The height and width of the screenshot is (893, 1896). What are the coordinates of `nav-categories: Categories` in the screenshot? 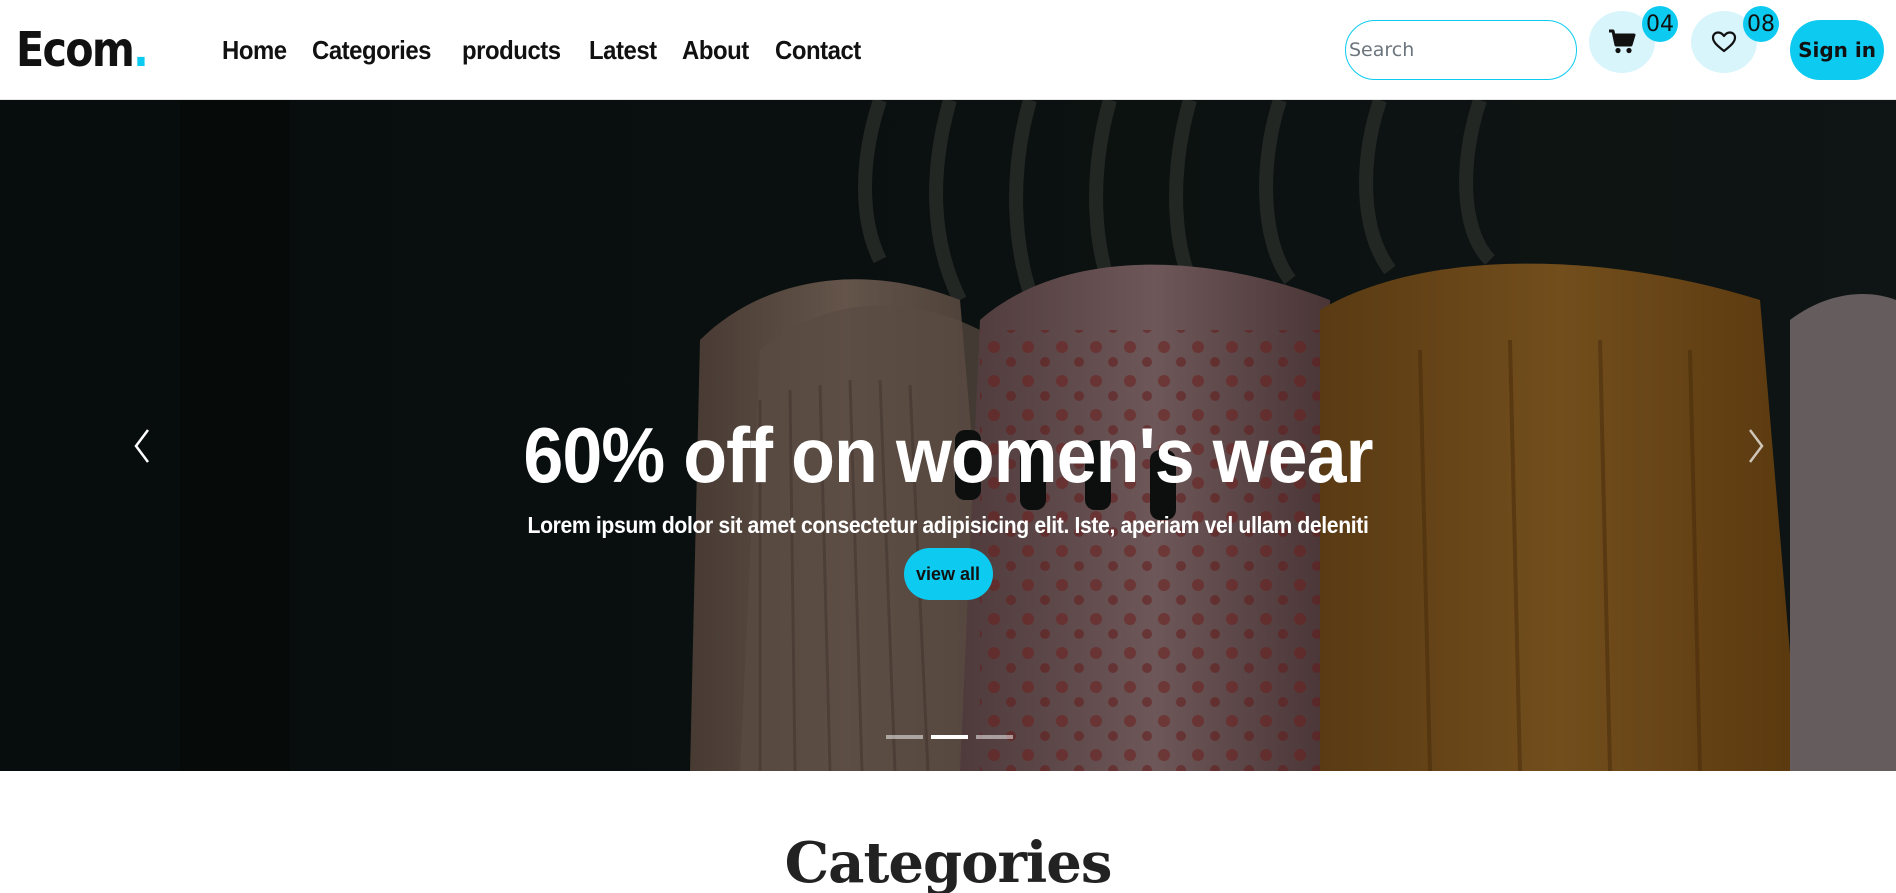 It's located at (372, 50).